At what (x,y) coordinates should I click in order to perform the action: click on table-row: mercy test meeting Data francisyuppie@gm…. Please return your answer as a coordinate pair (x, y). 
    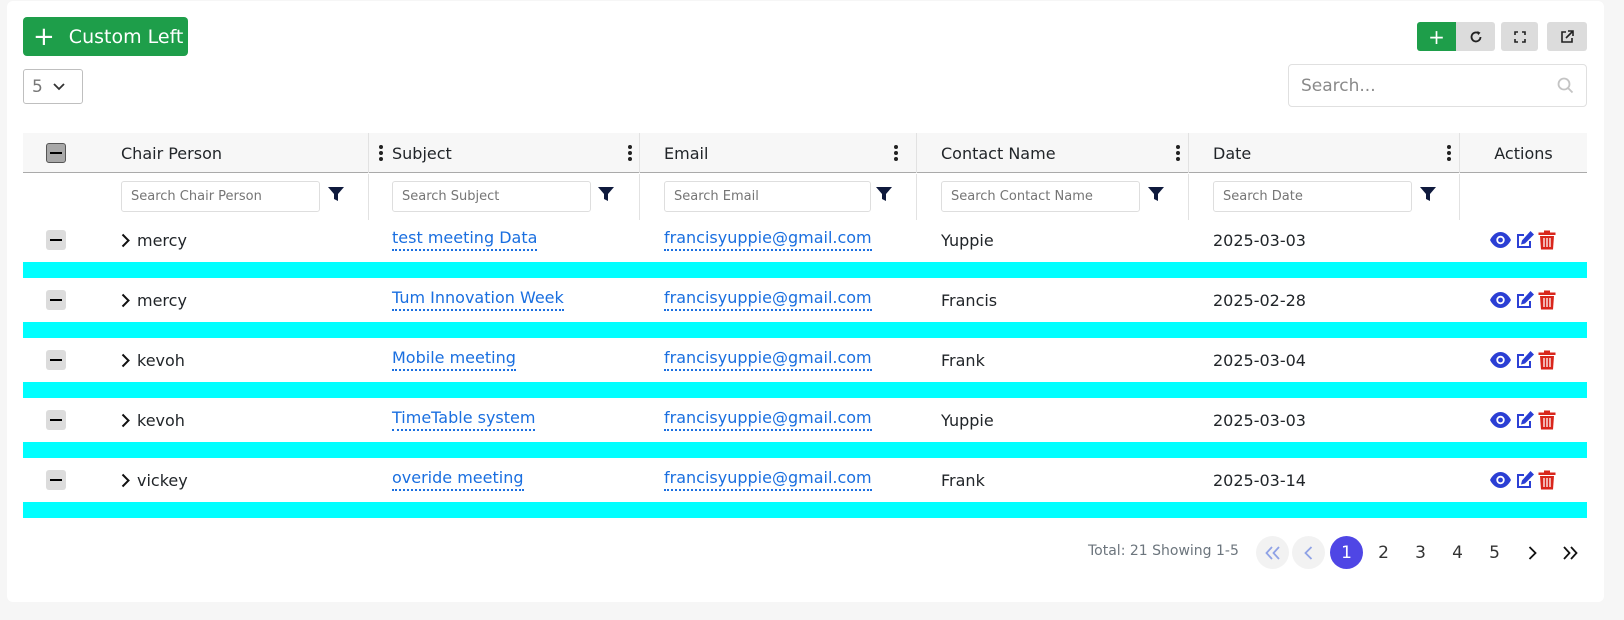
    Looking at the image, I should click on (805, 240).